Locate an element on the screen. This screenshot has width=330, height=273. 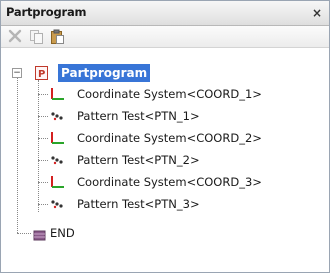
close-button: × is located at coordinates (317, 13).